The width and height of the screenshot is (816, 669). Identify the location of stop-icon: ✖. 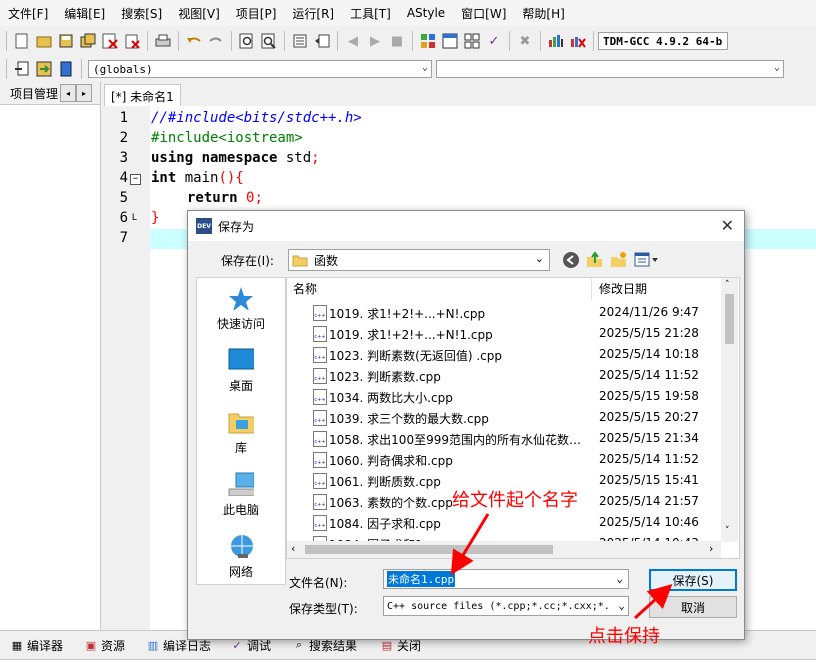
(525, 41).